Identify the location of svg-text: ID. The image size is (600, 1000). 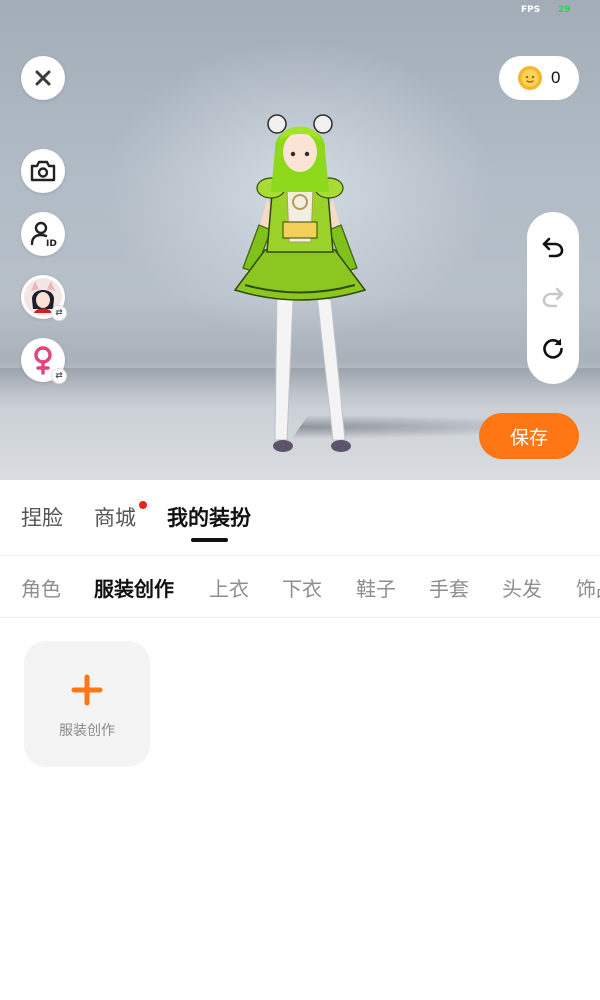
(51, 243).